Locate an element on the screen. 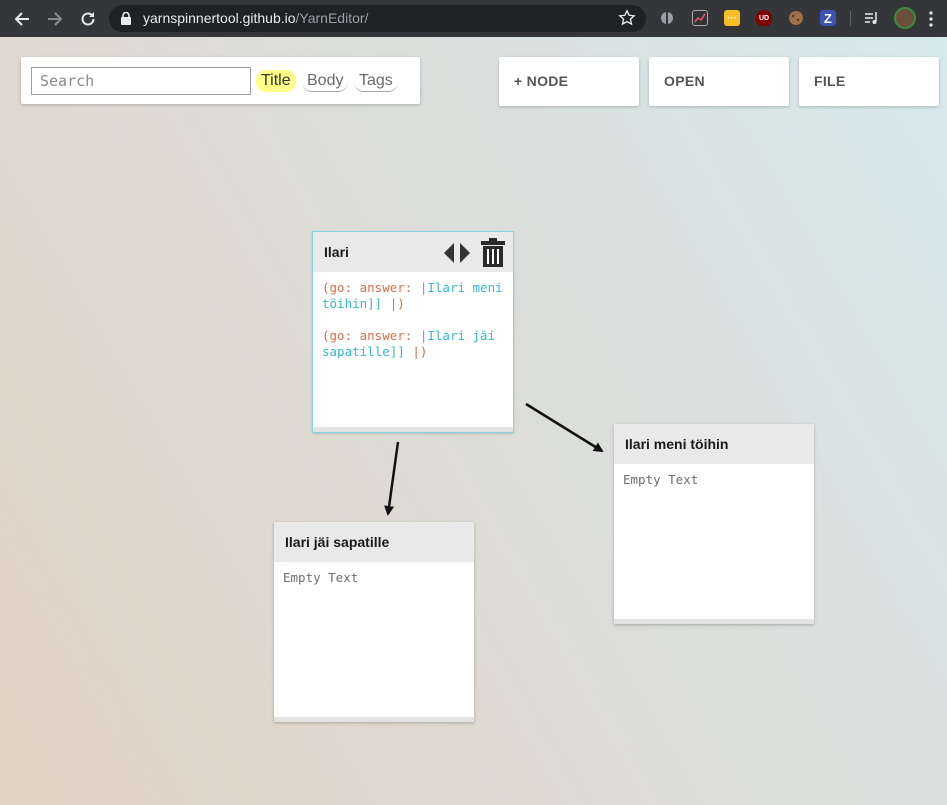 This screenshot has width=947, height=805. lock-icon is located at coordinates (126, 20).